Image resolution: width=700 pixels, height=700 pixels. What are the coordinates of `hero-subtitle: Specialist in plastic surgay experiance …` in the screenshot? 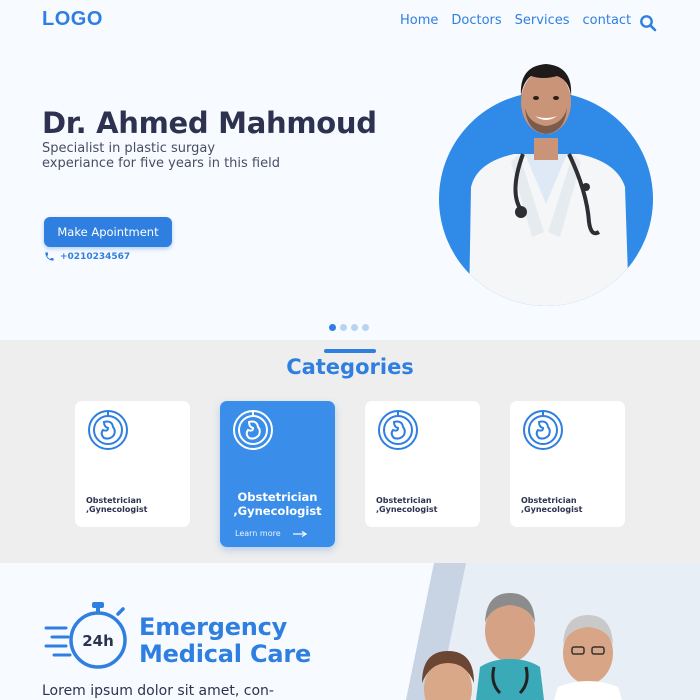 It's located at (192, 156).